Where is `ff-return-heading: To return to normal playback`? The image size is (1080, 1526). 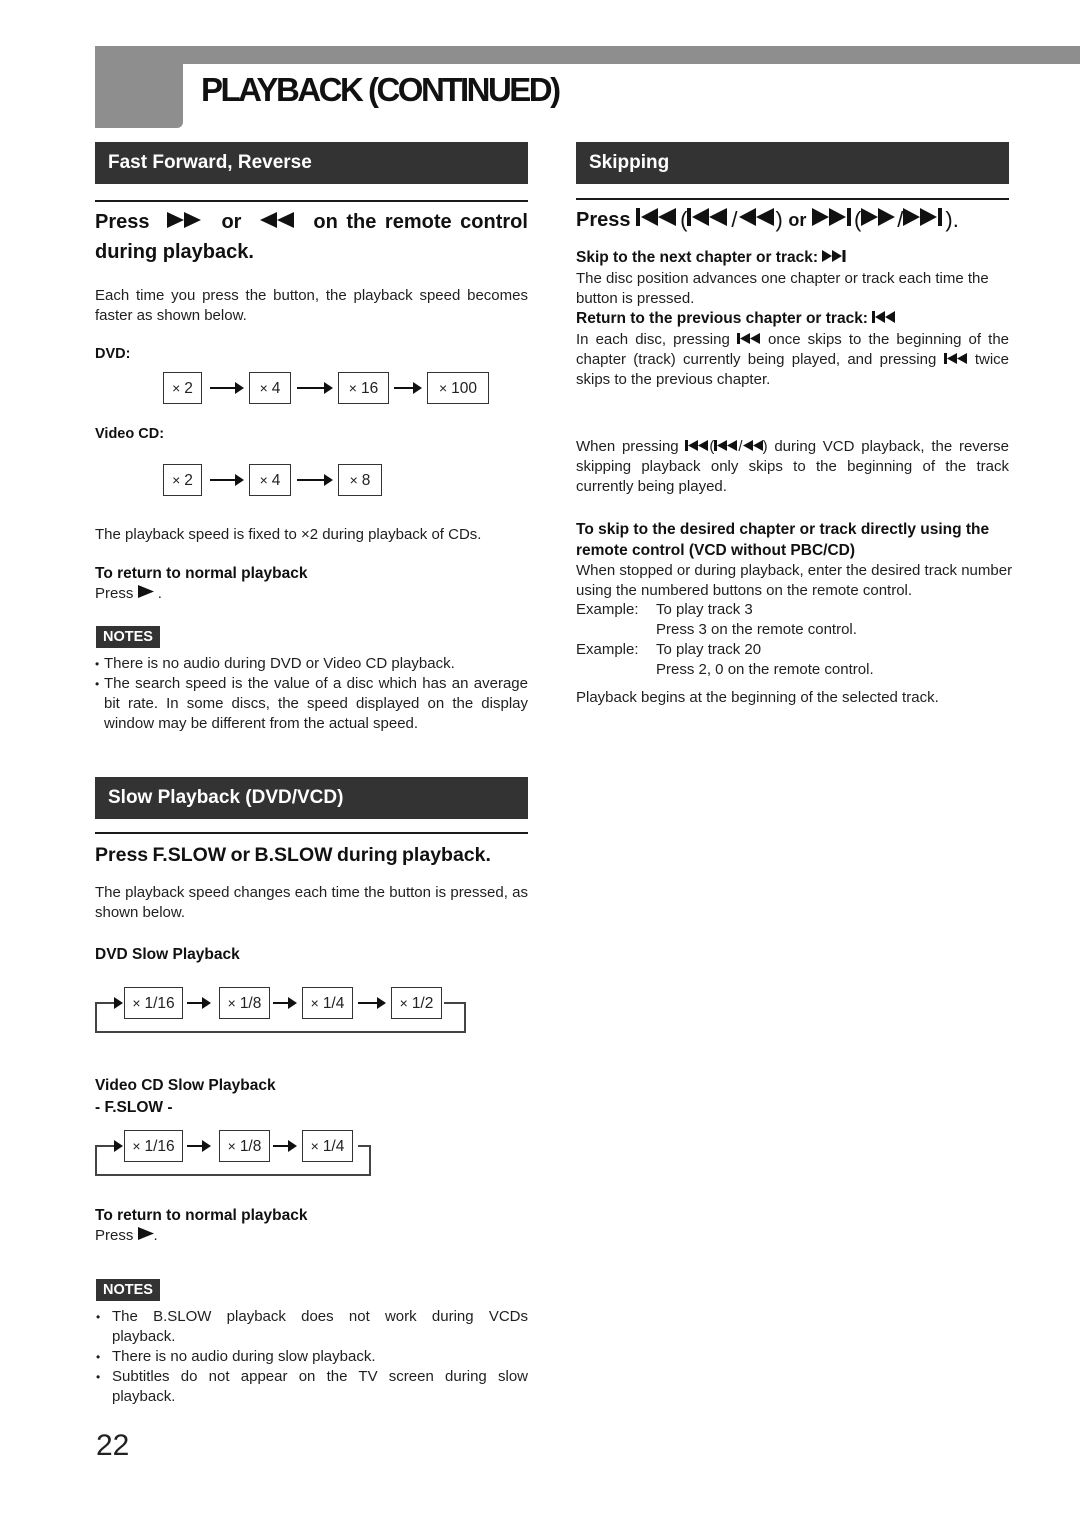 ff-return-heading: To return to normal playback is located at coordinates (201, 573).